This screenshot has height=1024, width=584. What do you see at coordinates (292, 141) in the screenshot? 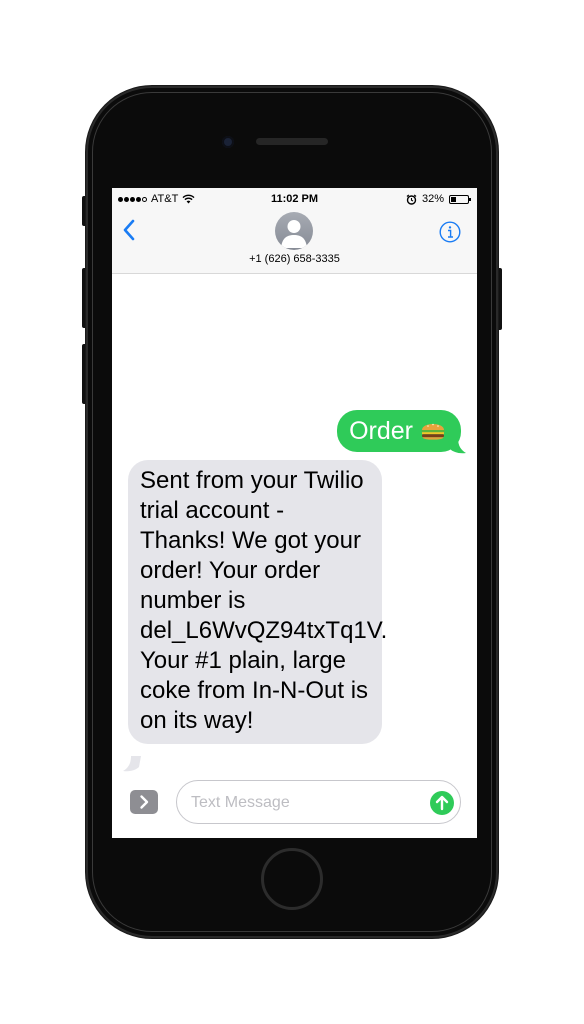
I see `earpiece-speaker` at bounding box center [292, 141].